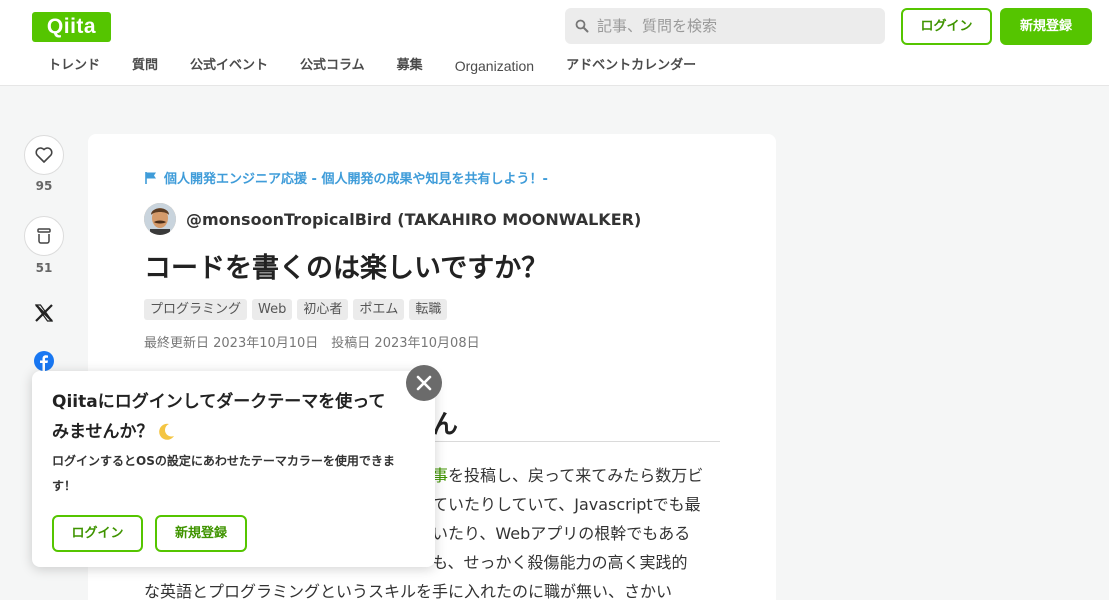 This screenshot has height=600, width=1109. I want to click on heart-icon, so click(44, 155).